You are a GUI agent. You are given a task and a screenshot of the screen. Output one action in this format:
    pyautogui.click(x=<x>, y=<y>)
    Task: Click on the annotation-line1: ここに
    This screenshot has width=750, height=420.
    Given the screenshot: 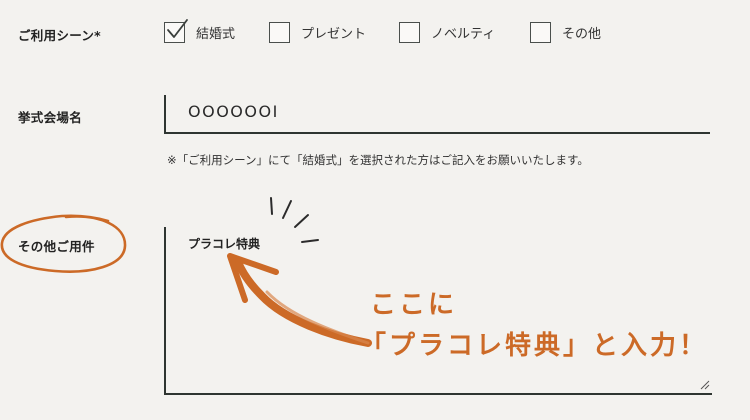 What is the action you would take?
    pyautogui.click(x=414, y=305)
    